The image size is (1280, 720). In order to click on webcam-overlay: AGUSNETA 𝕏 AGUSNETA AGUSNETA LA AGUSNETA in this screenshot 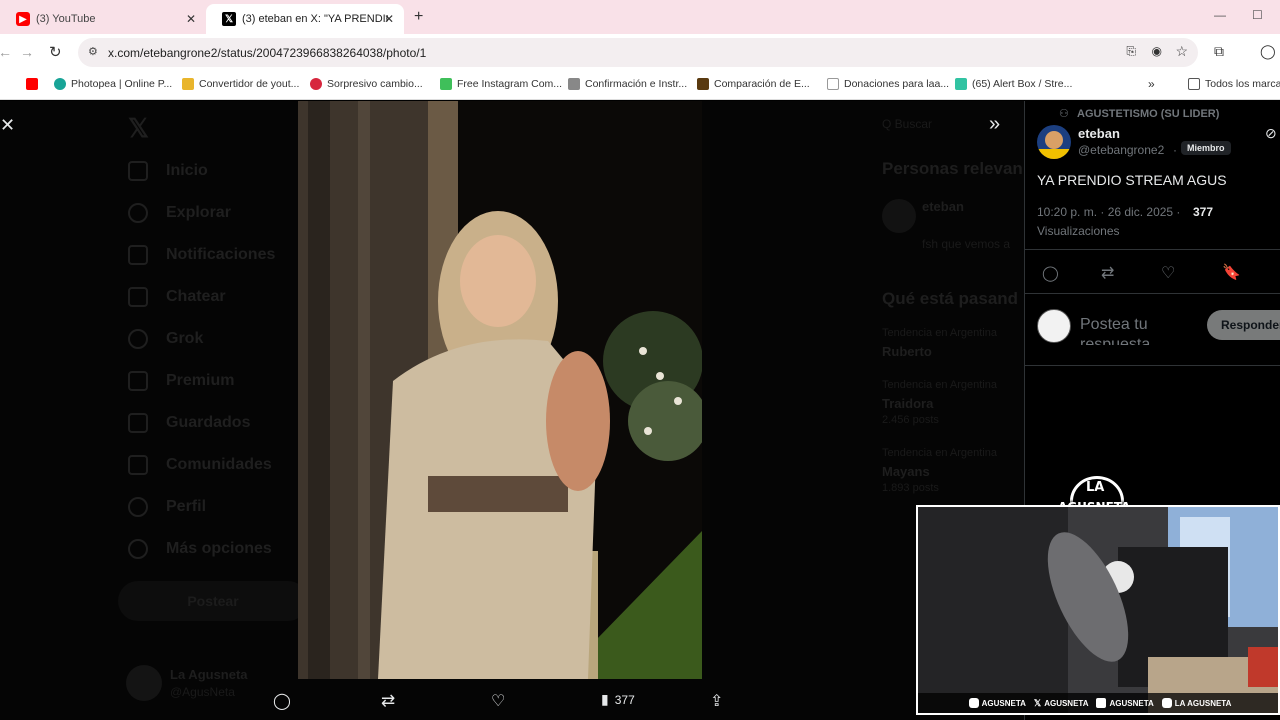, I will do `click(1098, 610)`.